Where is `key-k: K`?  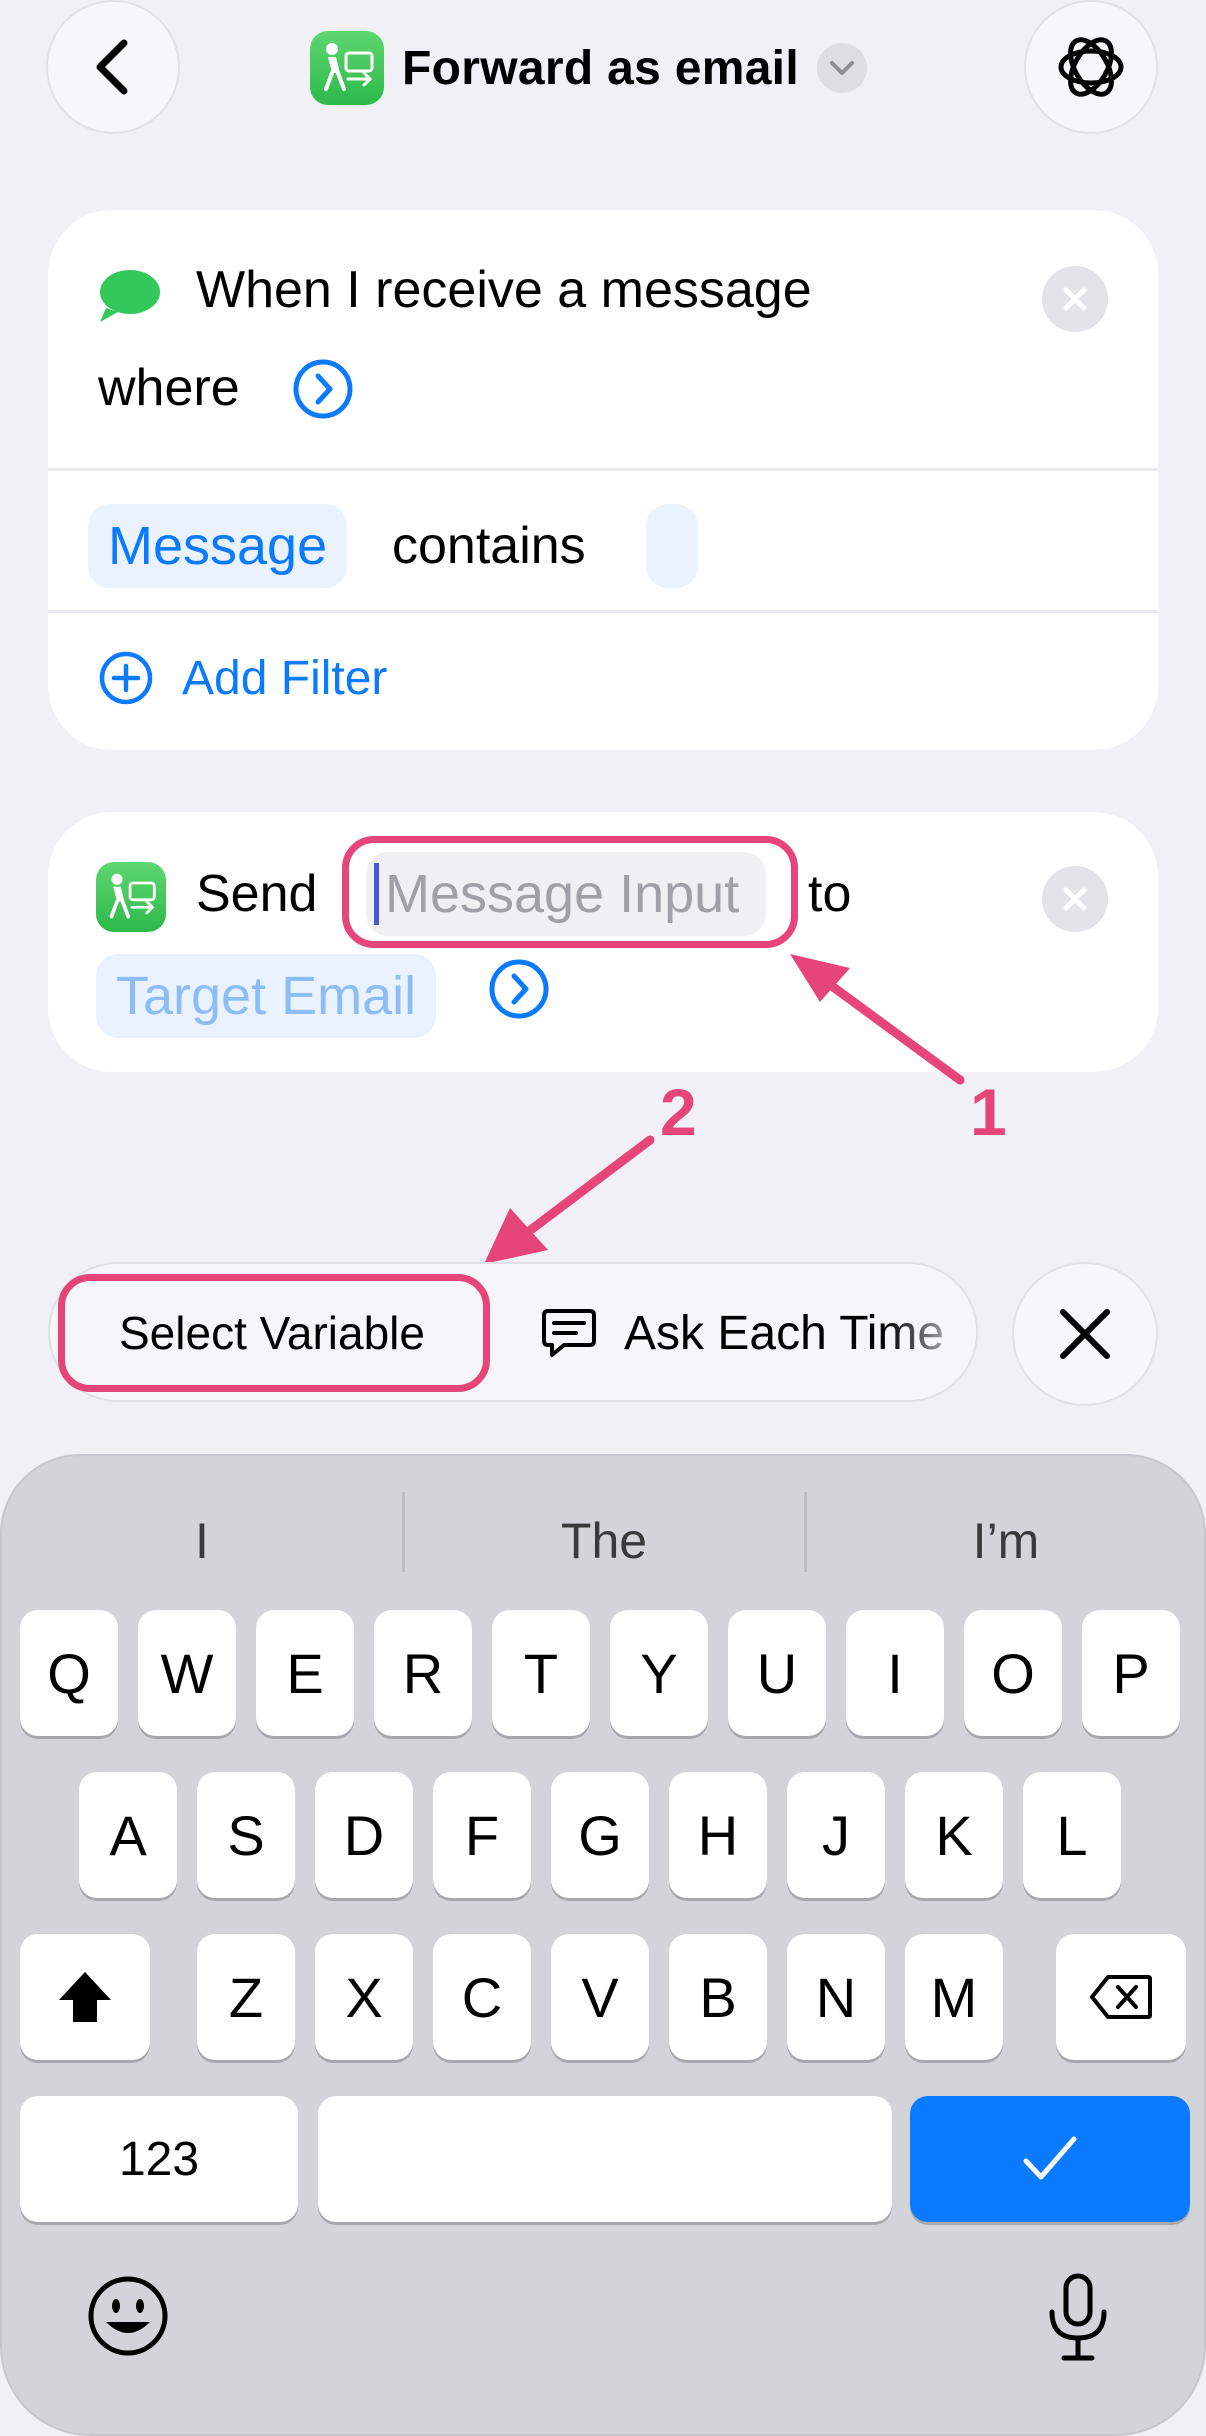 key-k: K is located at coordinates (954, 1835).